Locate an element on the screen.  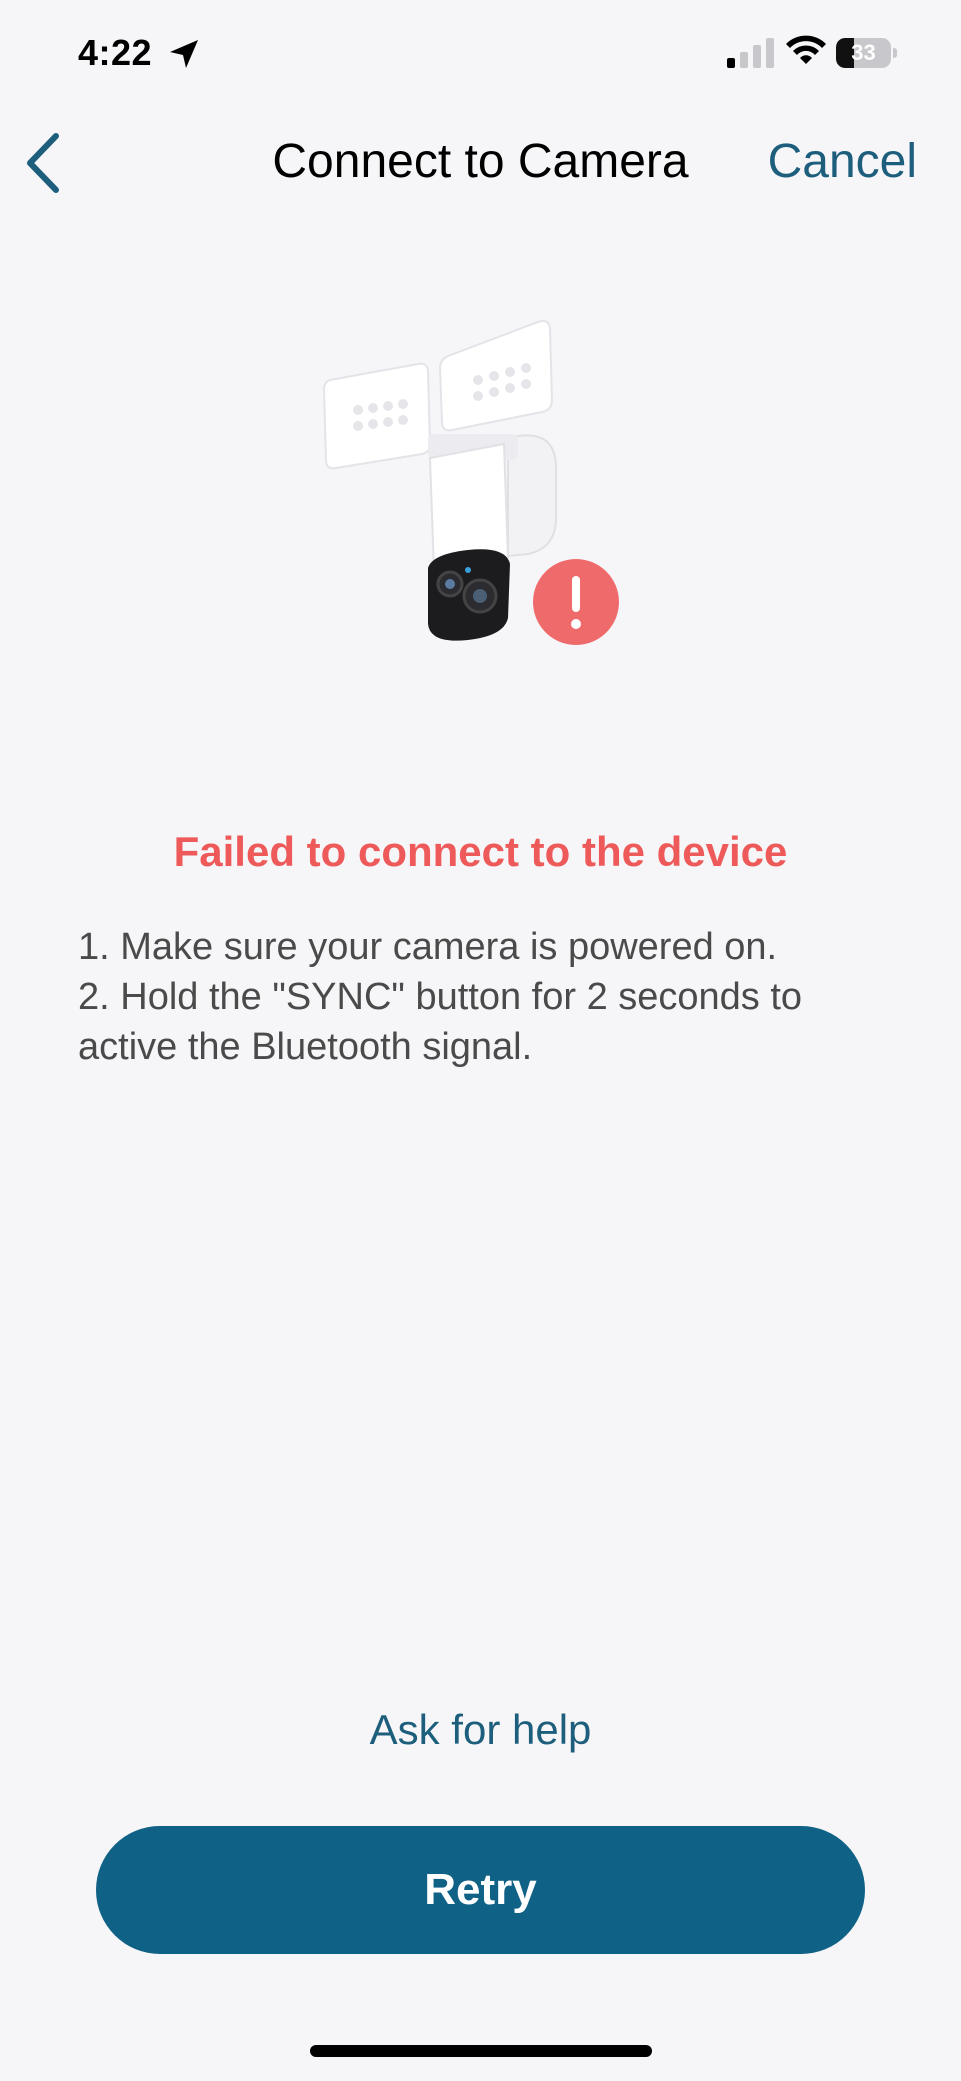
cellular-signal-icon is located at coordinates (750, 53).